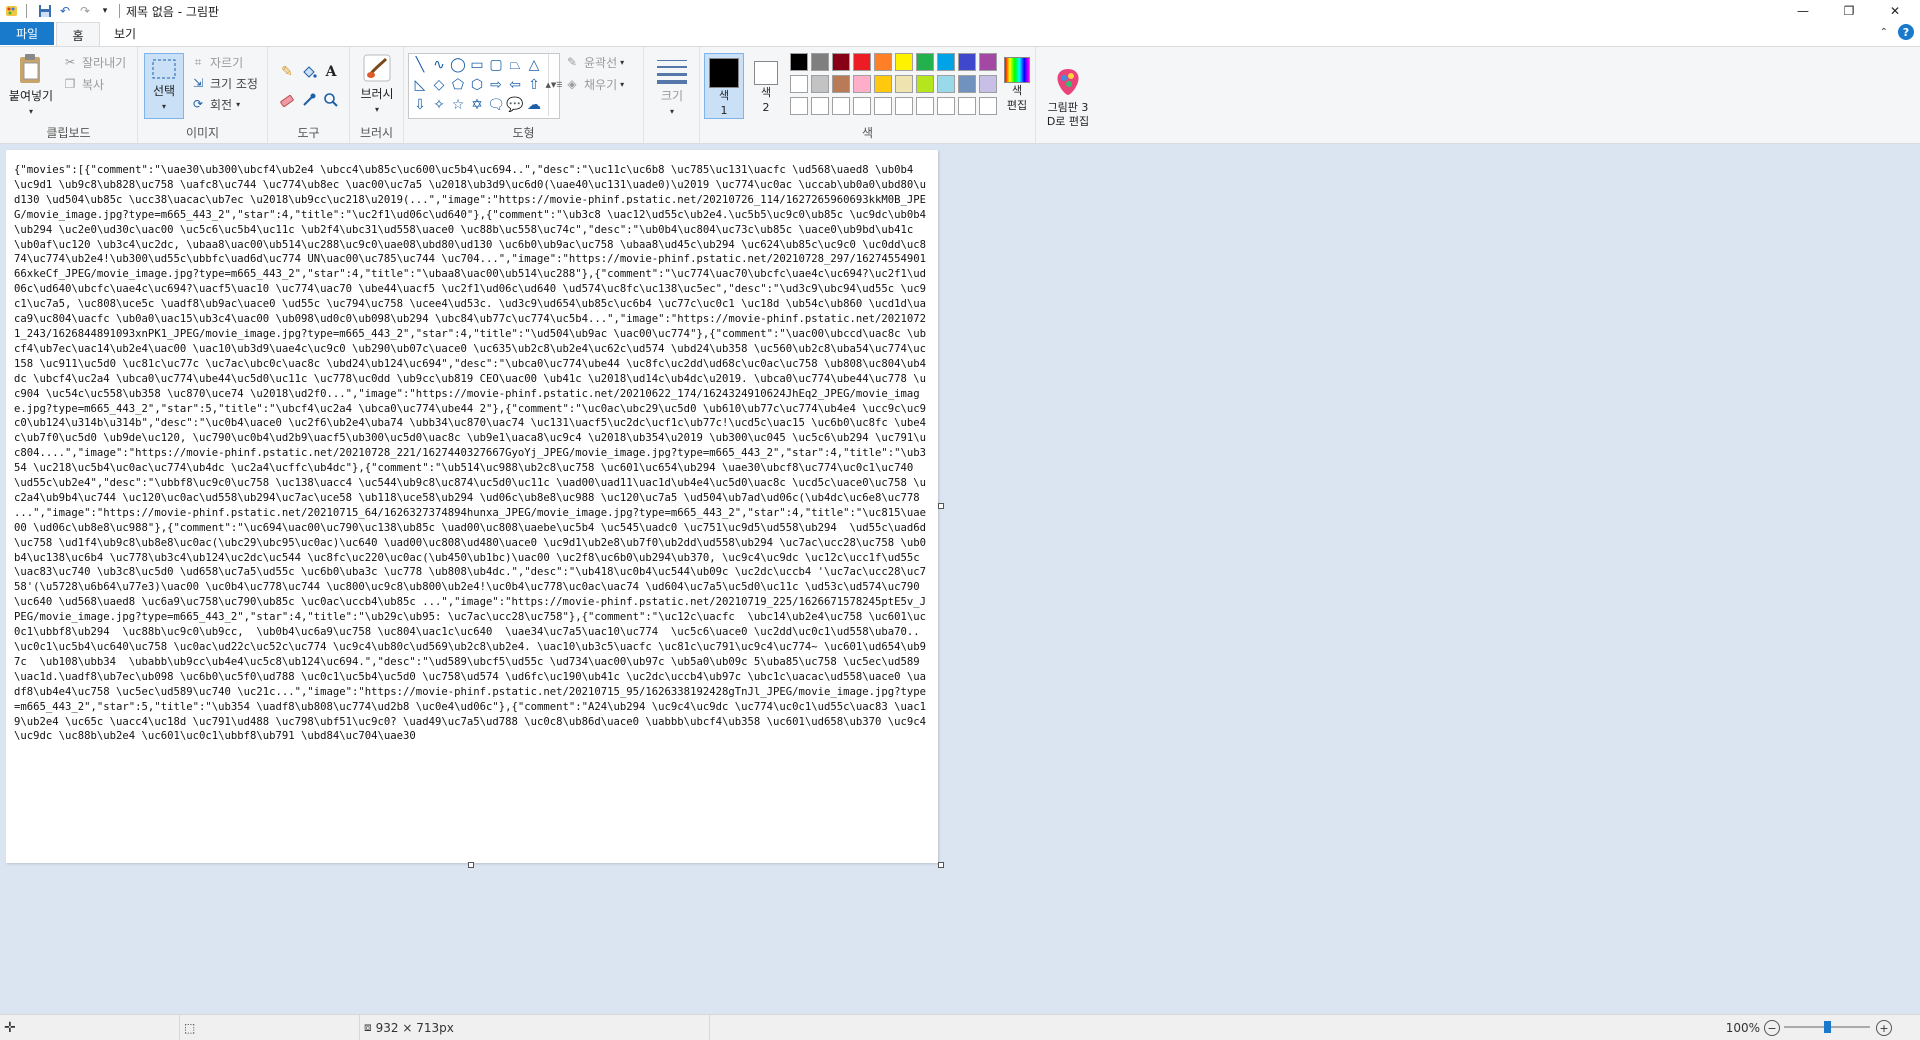 This screenshot has height=1040, width=1920. What do you see at coordinates (105, 11) in the screenshot?
I see `customize-quick-access-icon: ▾` at bounding box center [105, 11].